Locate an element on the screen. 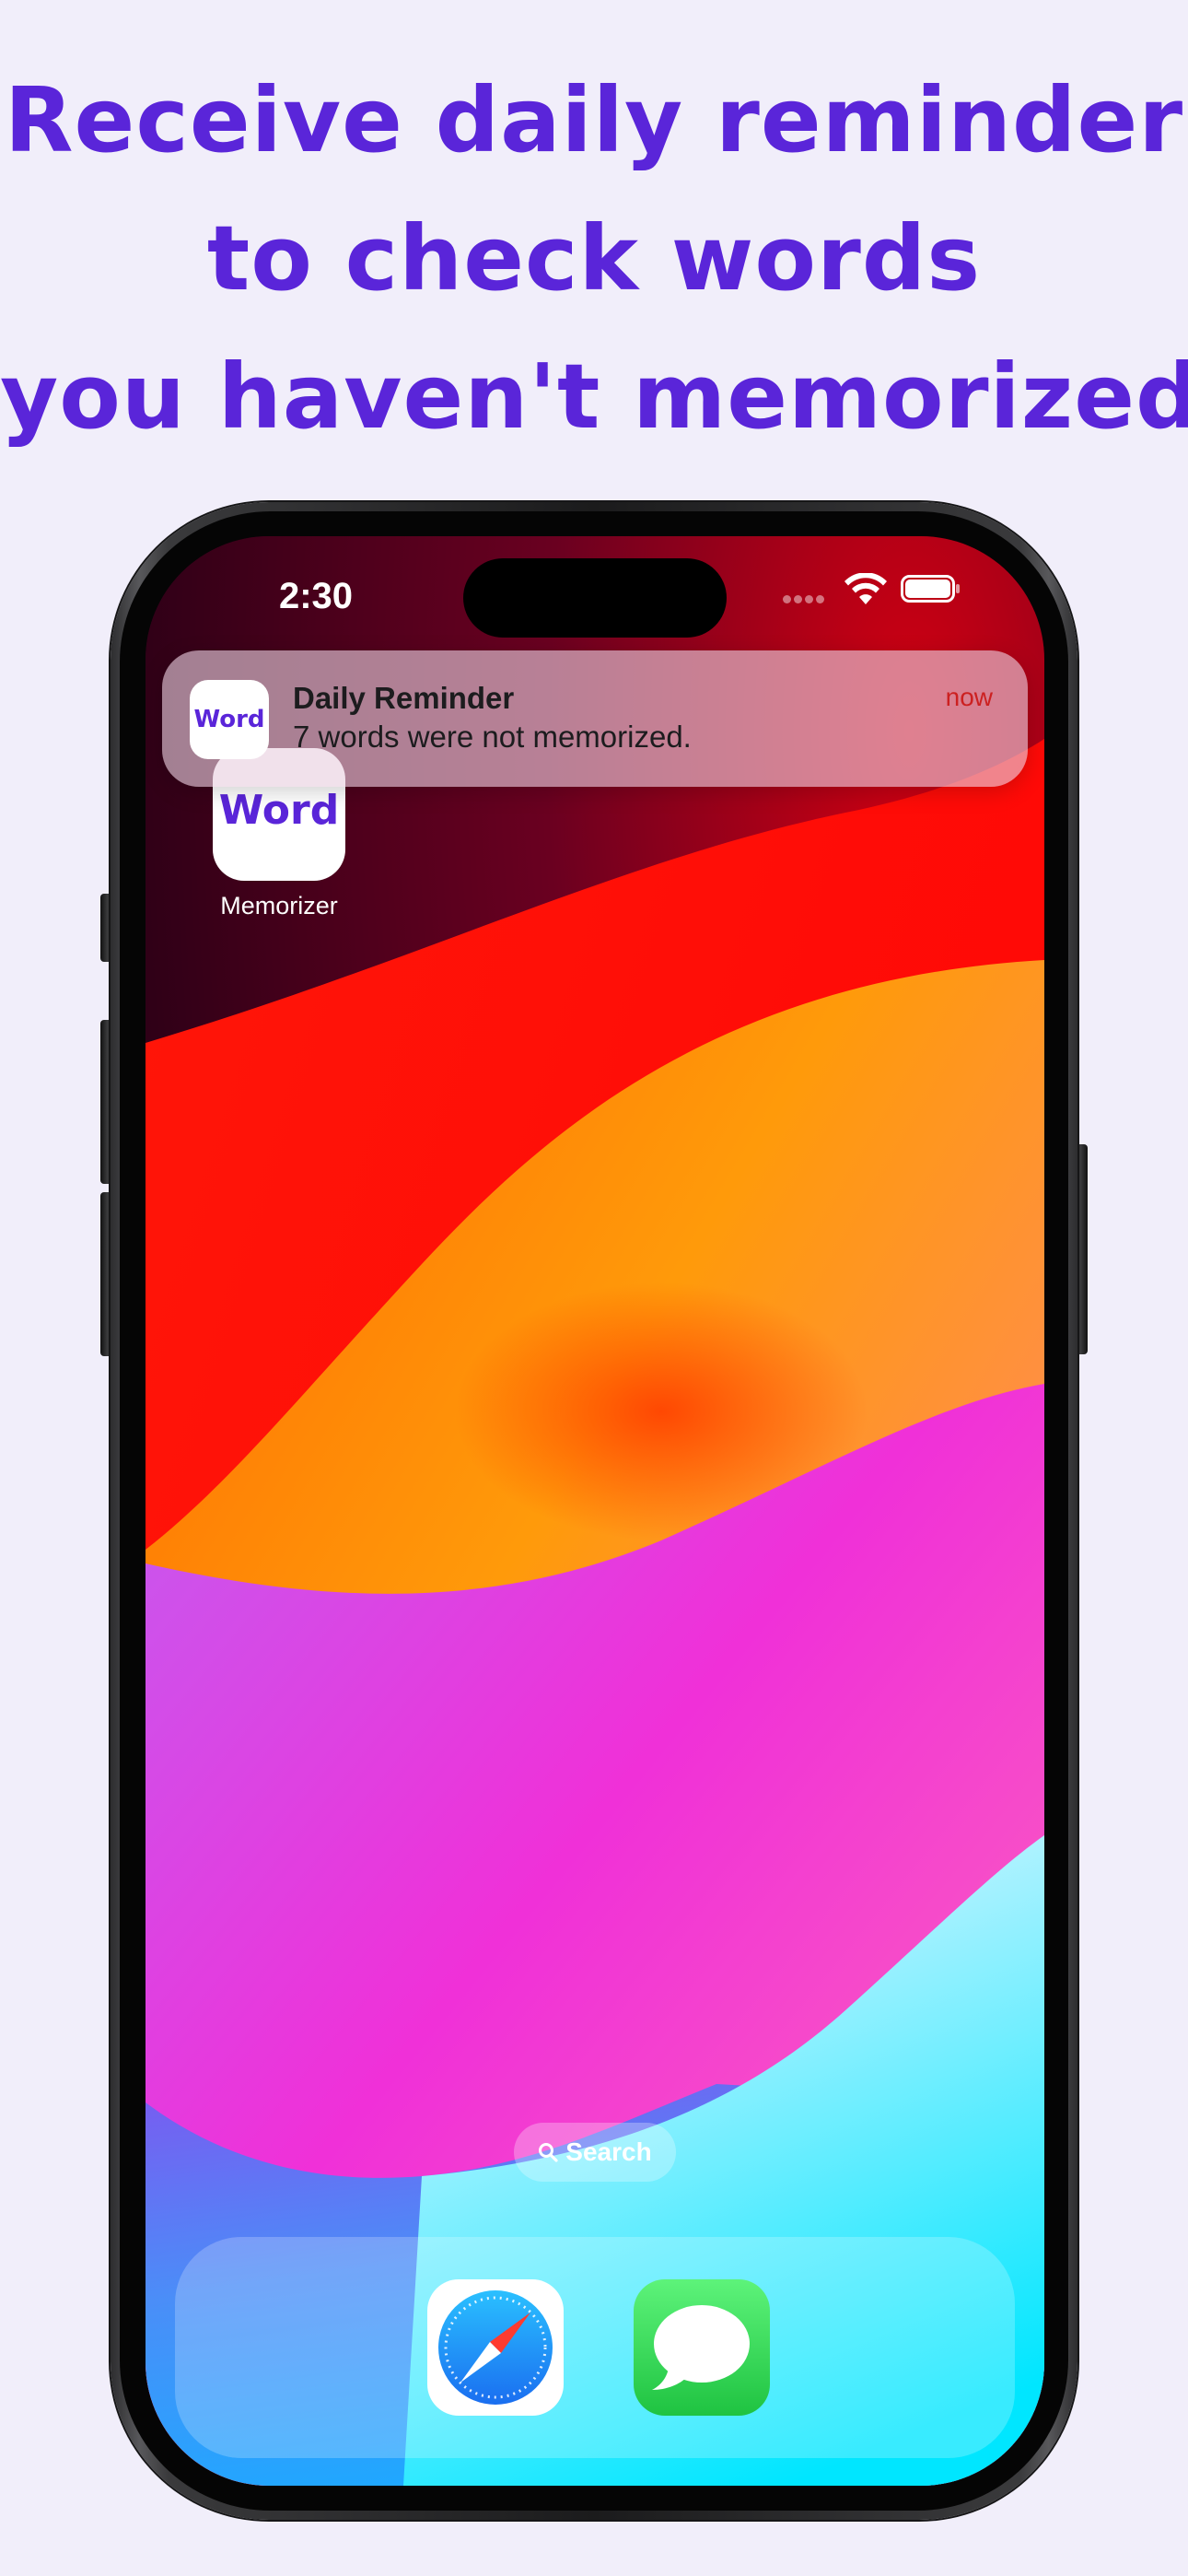  safari-icon is located at coordinates (496, 2347).